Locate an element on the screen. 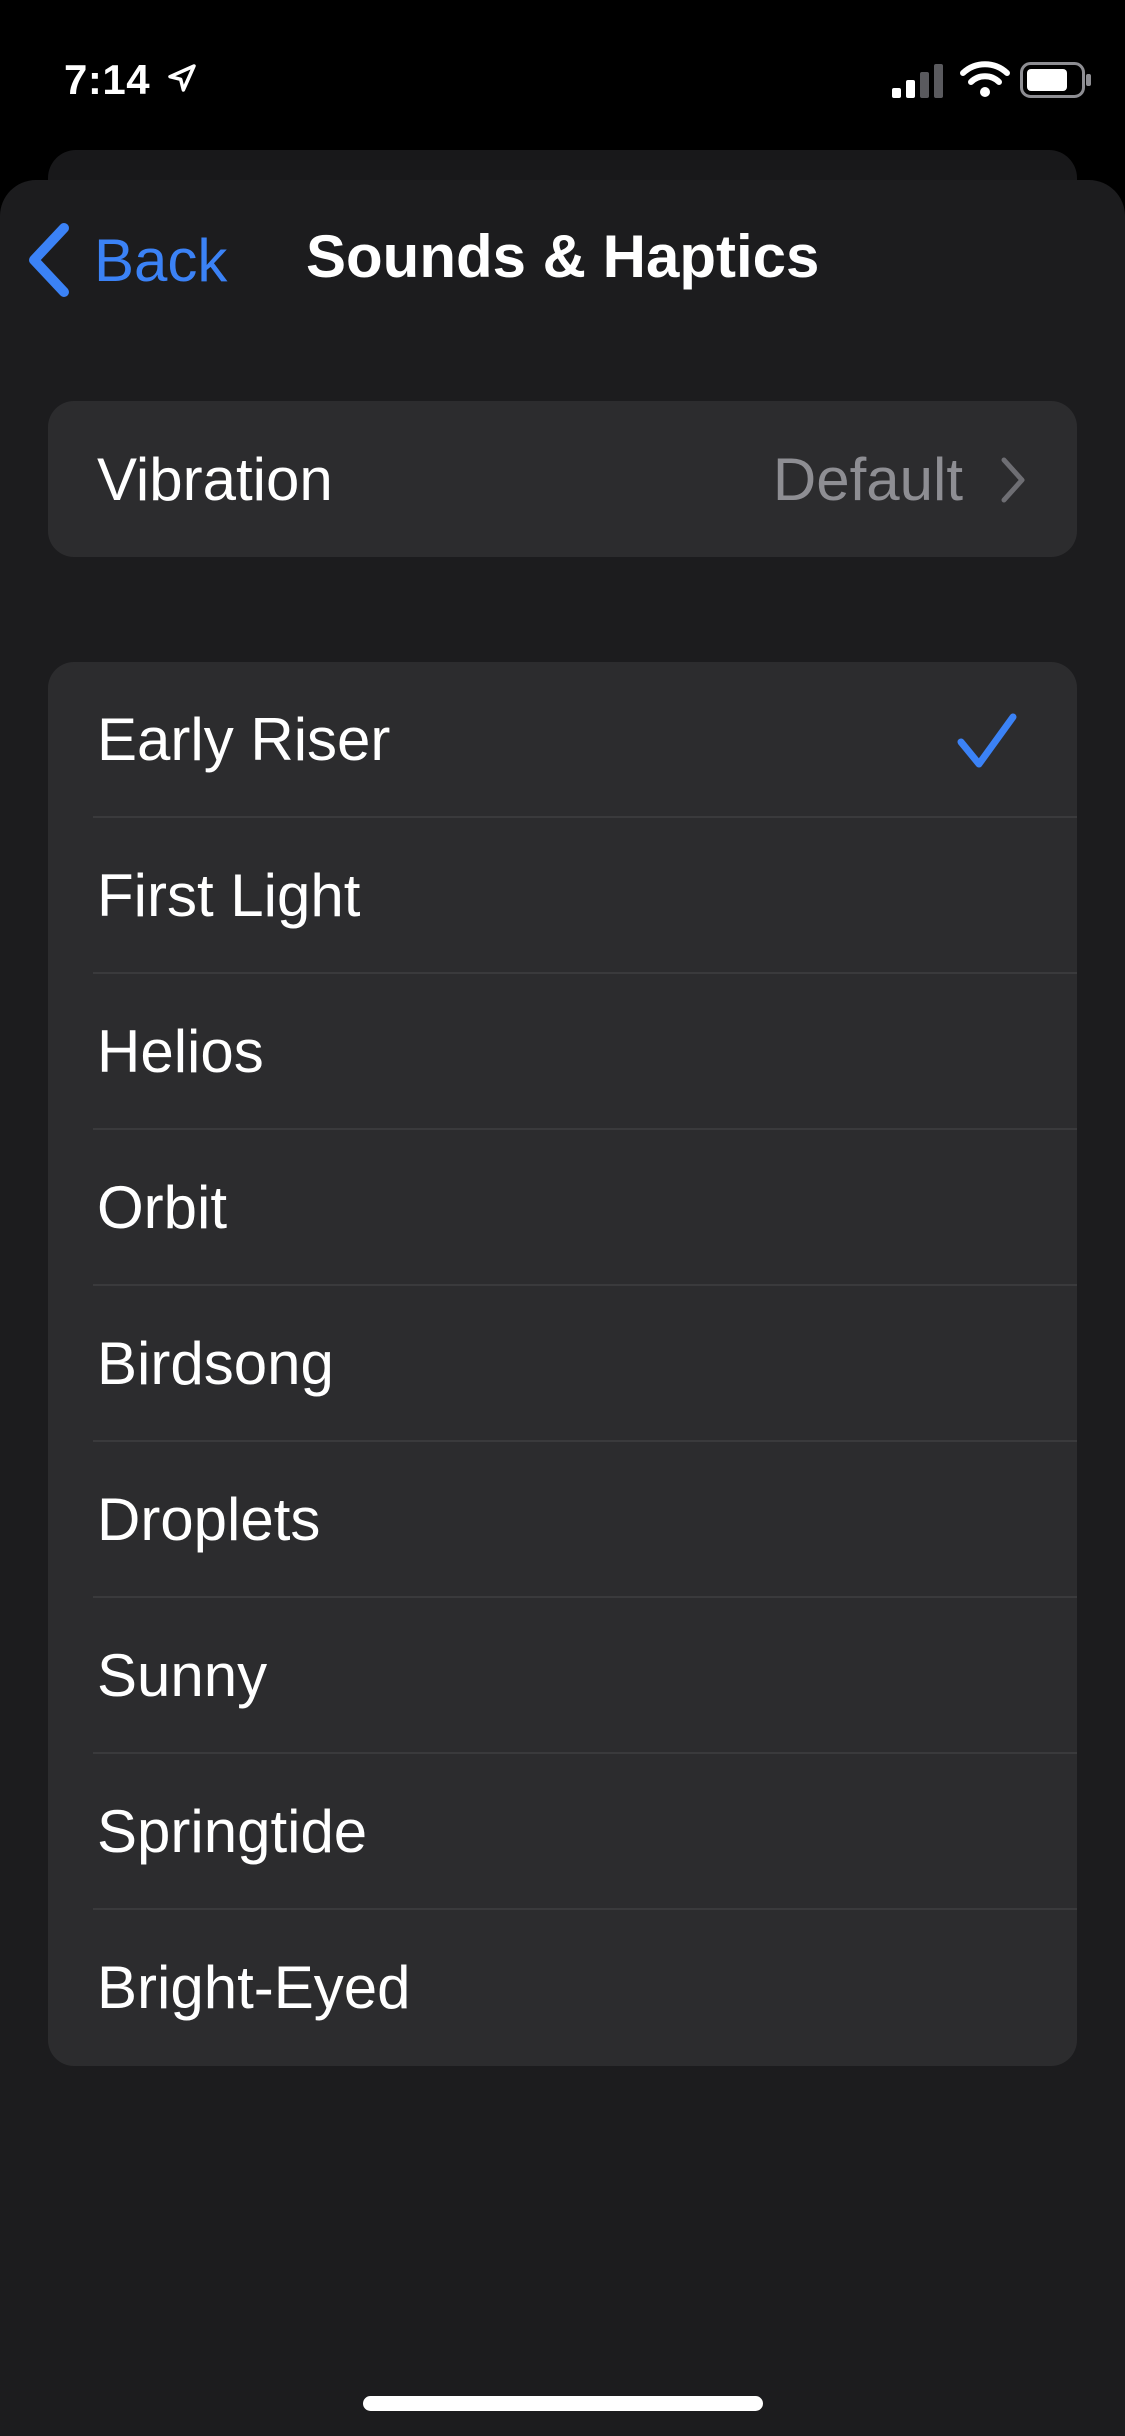 The height and width of the screenshot is (2436, 1125). tone-row-bright-eyed: Bright-Eyed is located at coordinates (562, 1988).